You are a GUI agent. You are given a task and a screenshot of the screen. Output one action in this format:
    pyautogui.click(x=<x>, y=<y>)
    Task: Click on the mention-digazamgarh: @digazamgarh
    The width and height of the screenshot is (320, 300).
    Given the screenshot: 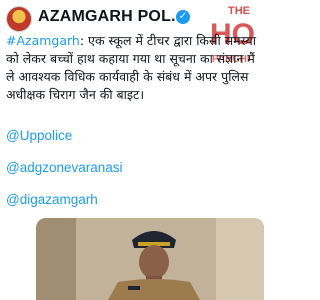 What is the action you would take?
    pyautogui.click(x=52, y=199)
    